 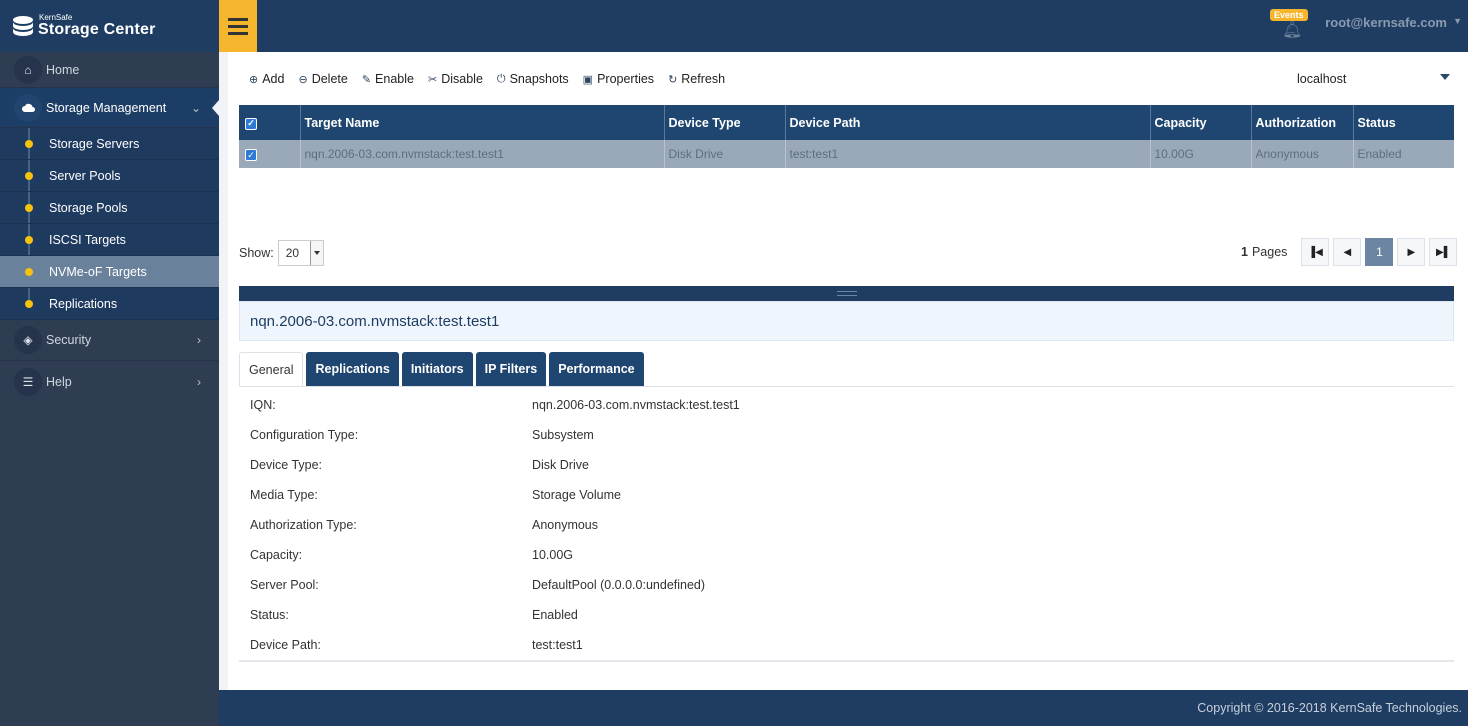 What do you see at coordinates (1321, 79) in the screenshot?
I see `host-select: localhost` at bounding box center [1321, 79].